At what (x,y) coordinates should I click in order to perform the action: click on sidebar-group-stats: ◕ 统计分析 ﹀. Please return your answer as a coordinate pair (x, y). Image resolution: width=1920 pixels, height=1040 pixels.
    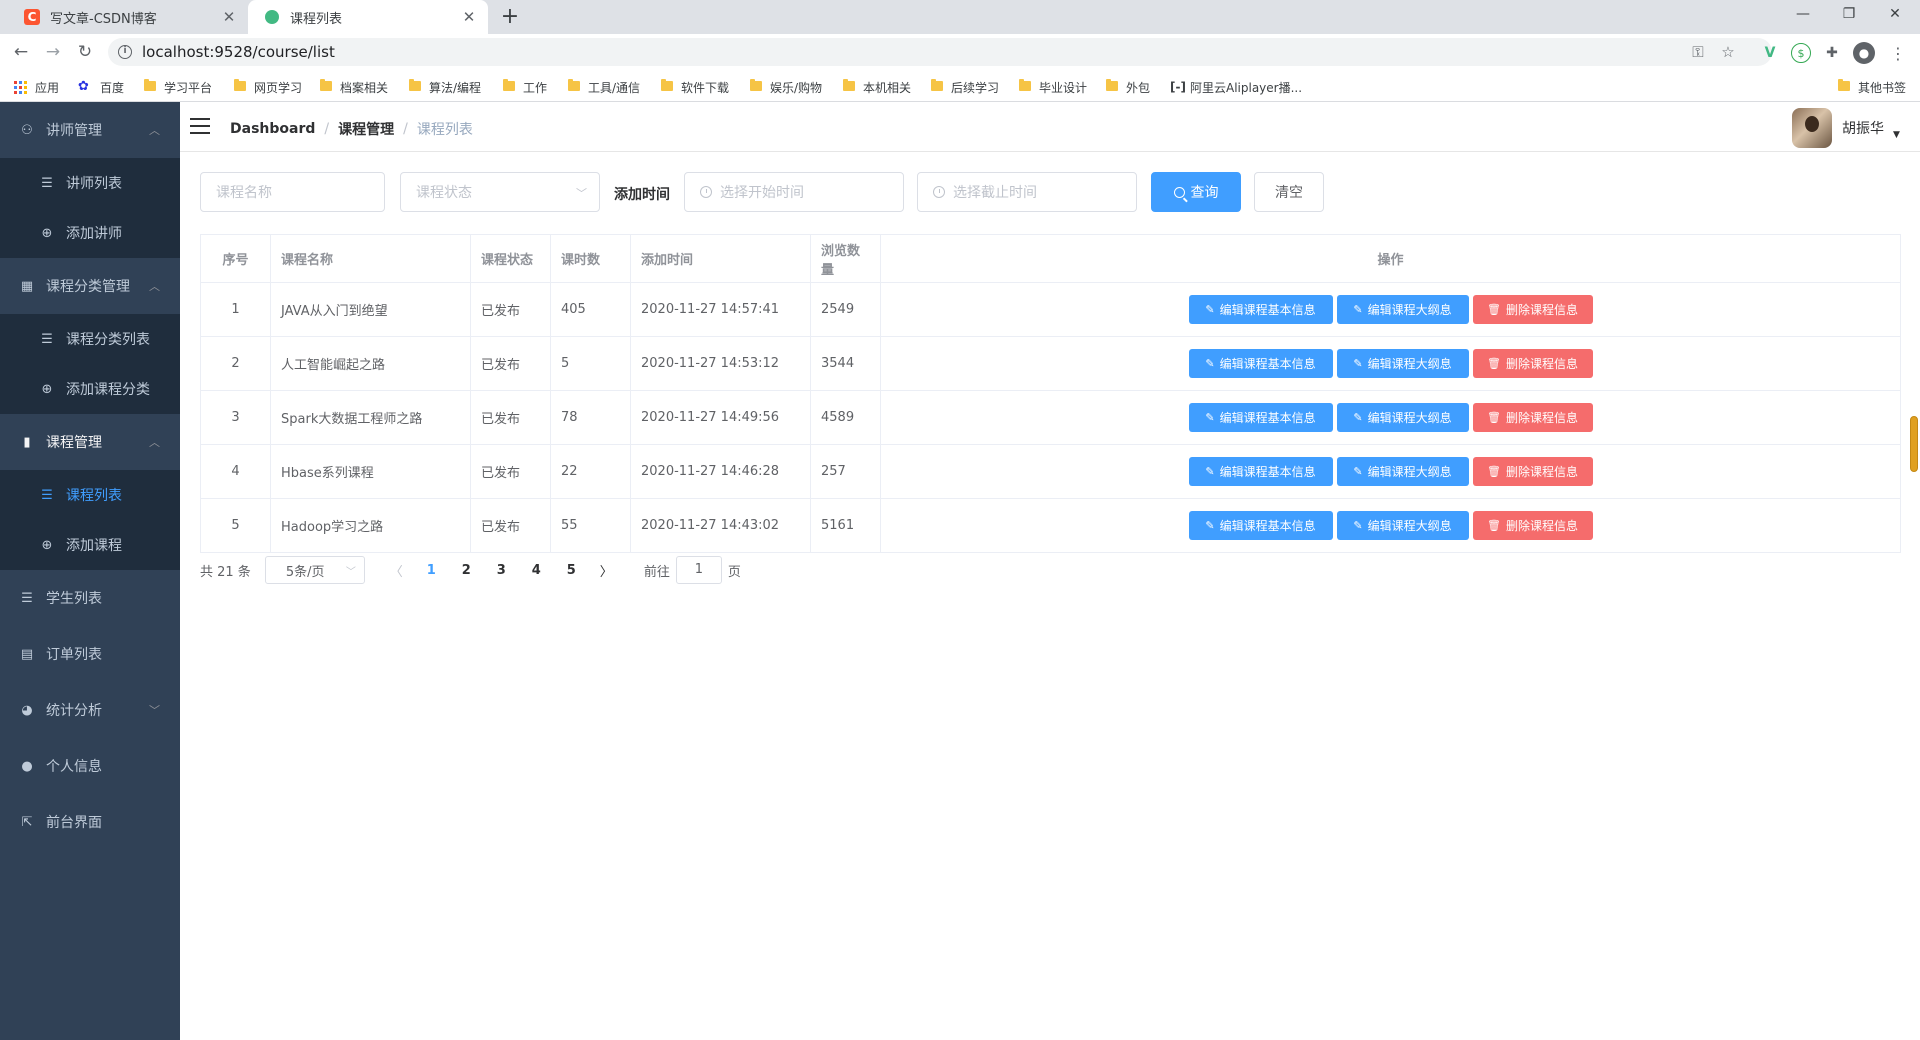
    Looking at the image, I should click on (90, 710).